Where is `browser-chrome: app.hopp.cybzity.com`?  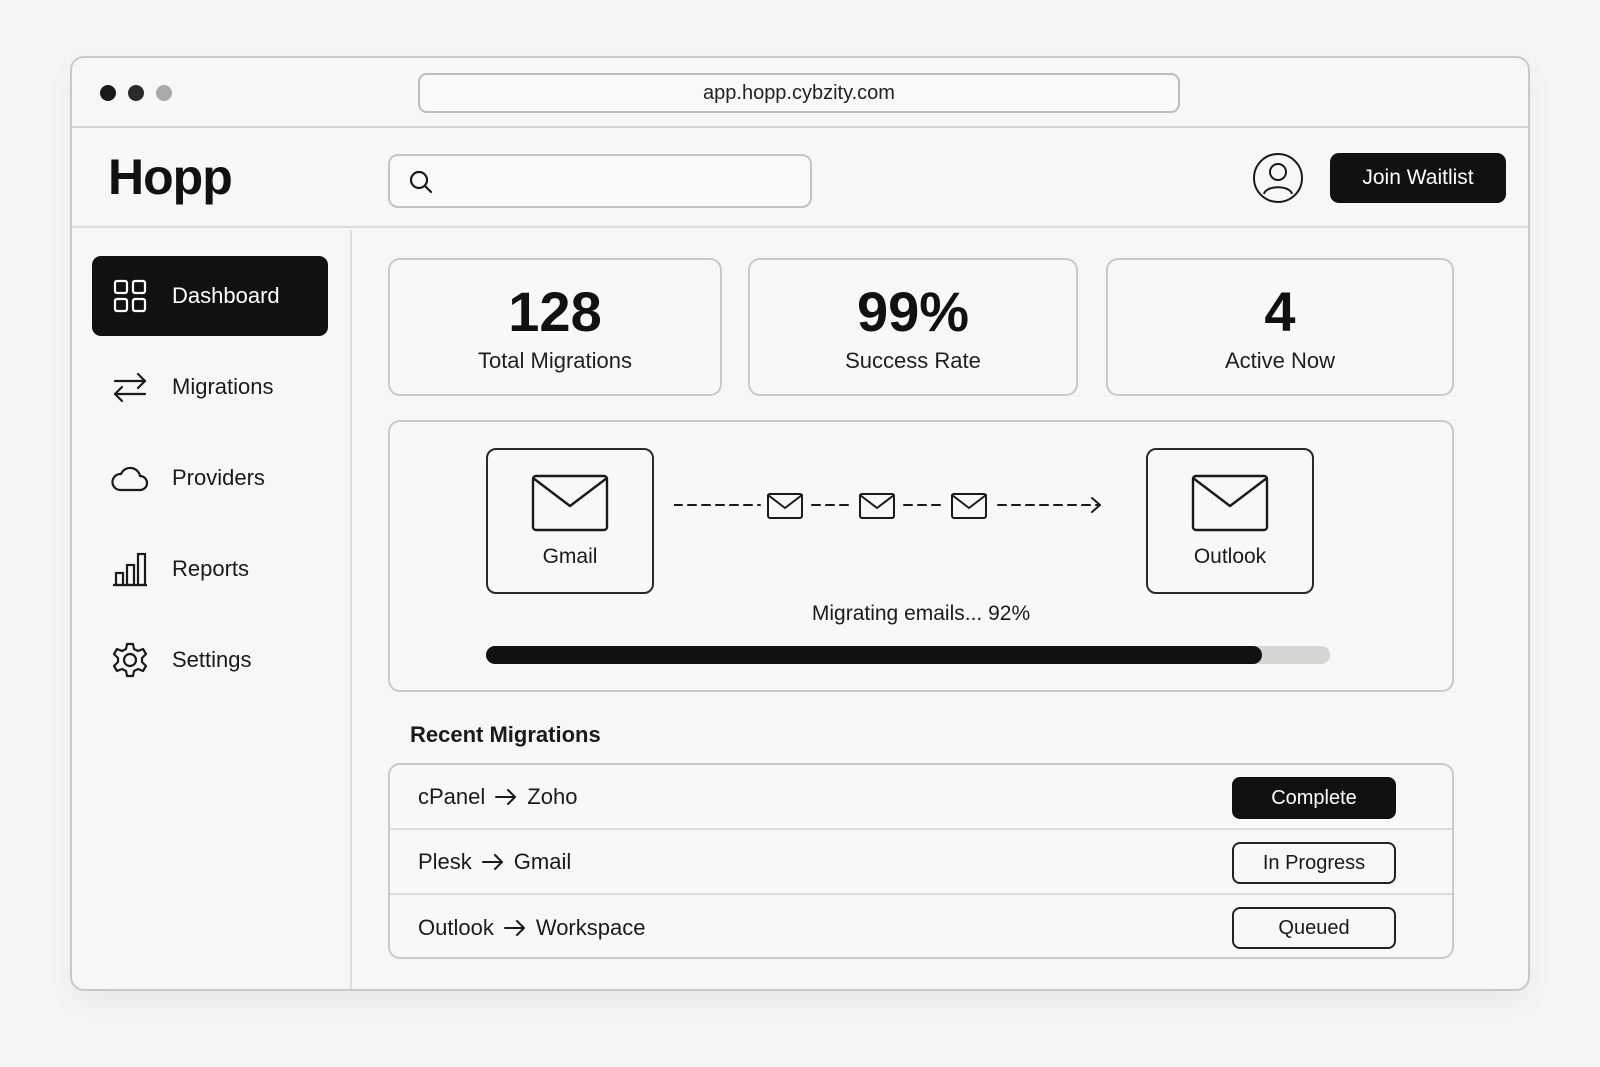 browser-chrome: app.hopp.cybzity.com is located at coordinates (800, 93).